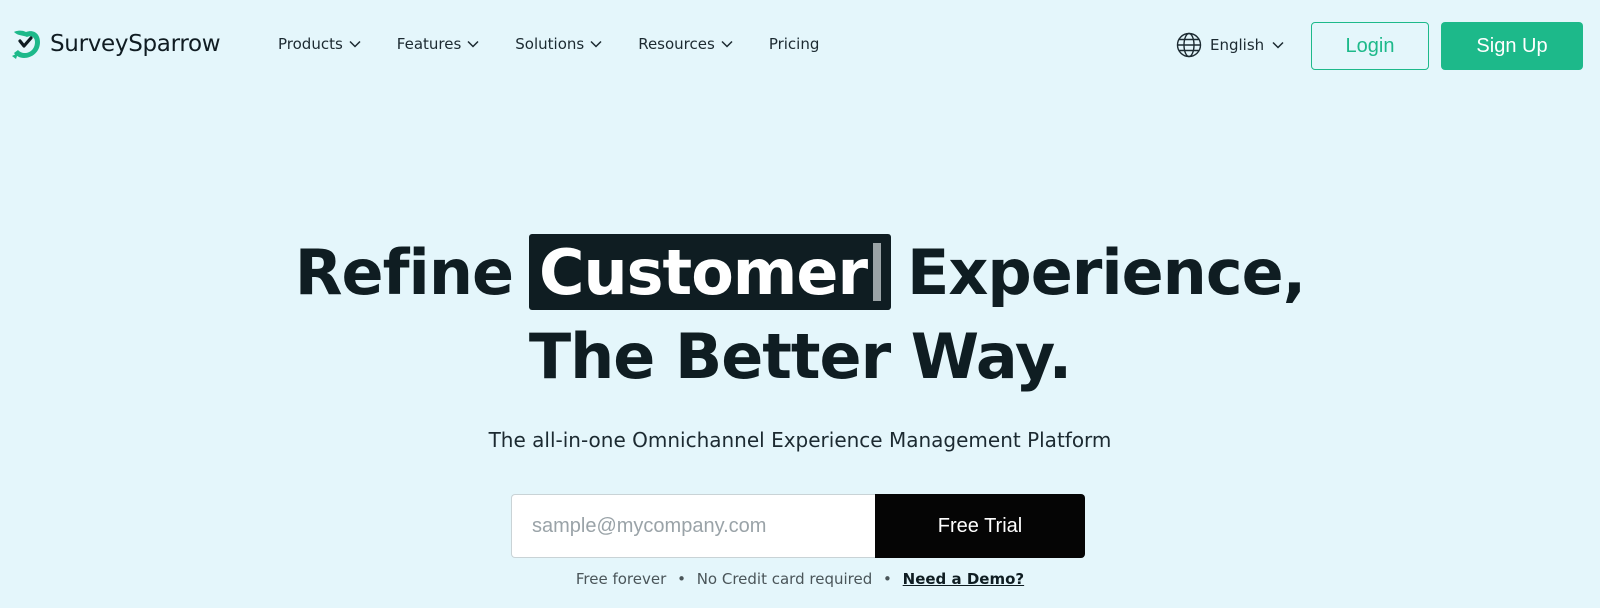 This screenshot has width=1600, height=608. Describe the element at coordinates (877, 272) in the screenshot. I see `typing-caret` at that location.